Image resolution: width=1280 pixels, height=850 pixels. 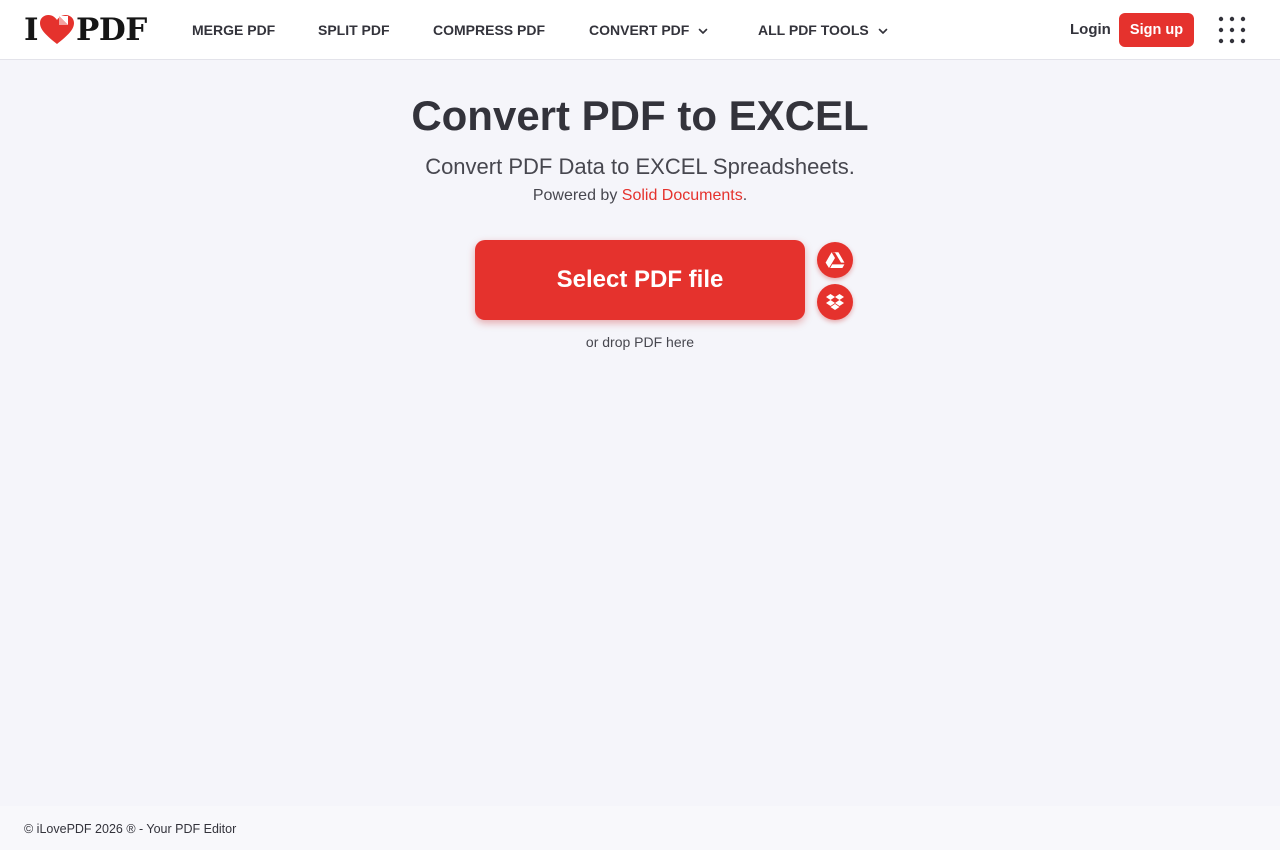 What do you see at coordinates (640, 280) in the screenshot?
I see `select-pdf-file-button: Select PDF file` at bounding box center [640, 280].